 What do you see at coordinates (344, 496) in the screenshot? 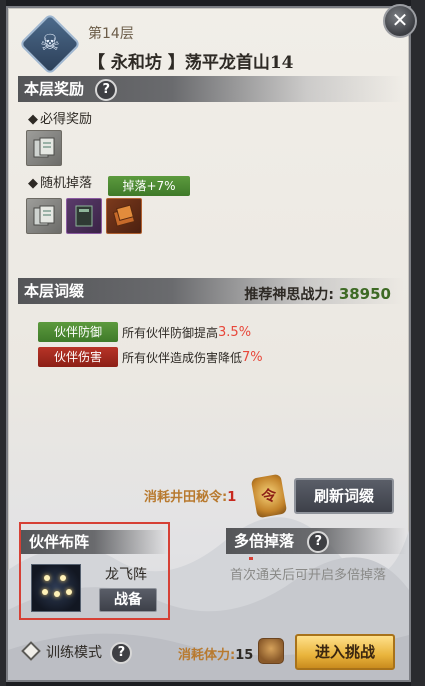
I see `refresh-affix-button: 刷新词缀` at bounding box center [344, 496].